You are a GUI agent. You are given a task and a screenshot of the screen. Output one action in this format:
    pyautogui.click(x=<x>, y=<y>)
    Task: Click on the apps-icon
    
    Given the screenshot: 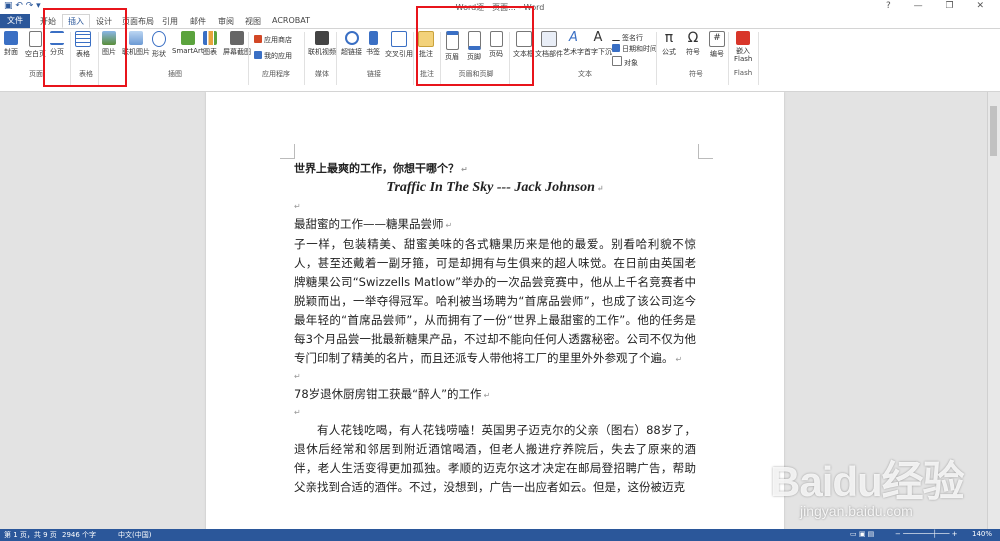 What is the action you would take?
    pyautogui.click(x=258, y=55)
    